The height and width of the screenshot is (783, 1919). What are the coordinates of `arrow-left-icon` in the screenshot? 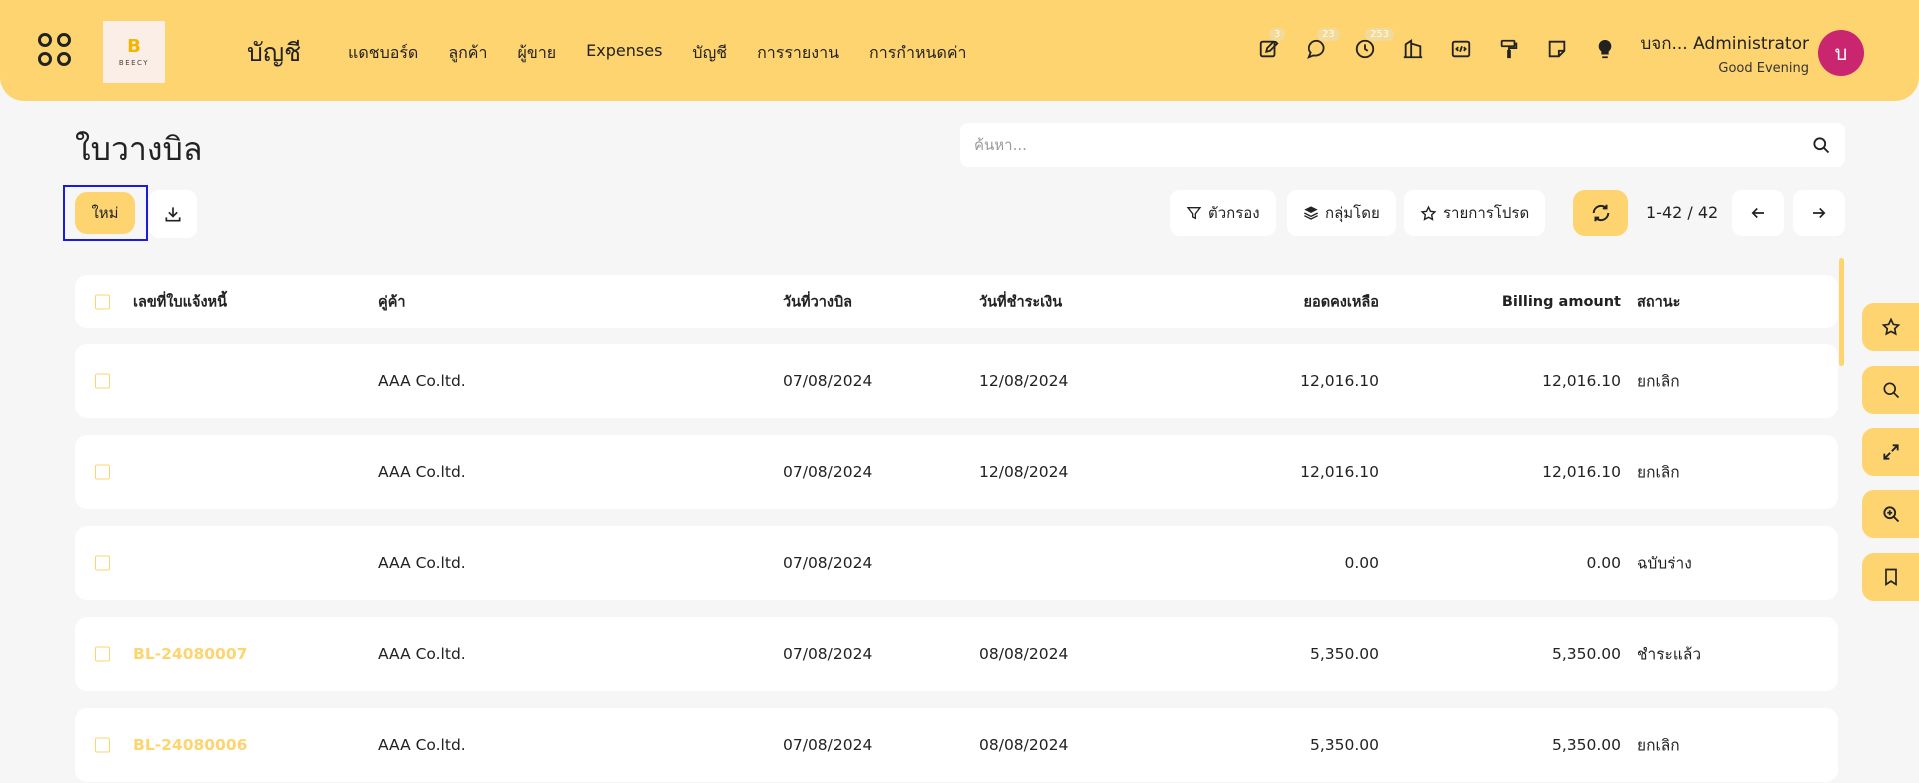 It's located at (1757, 213).